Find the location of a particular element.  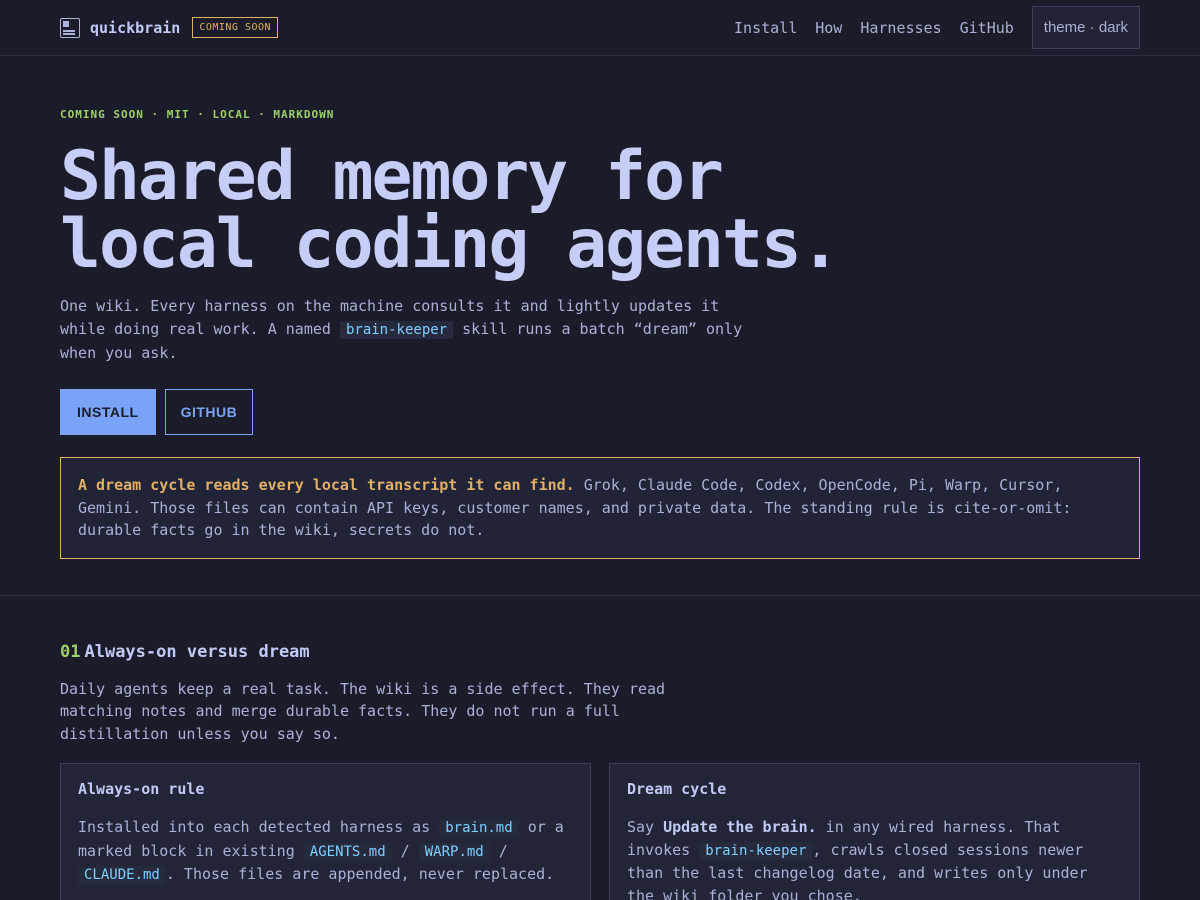

hero-headline: Shared memory for local coding agents. is located at coordinates (600, 211).